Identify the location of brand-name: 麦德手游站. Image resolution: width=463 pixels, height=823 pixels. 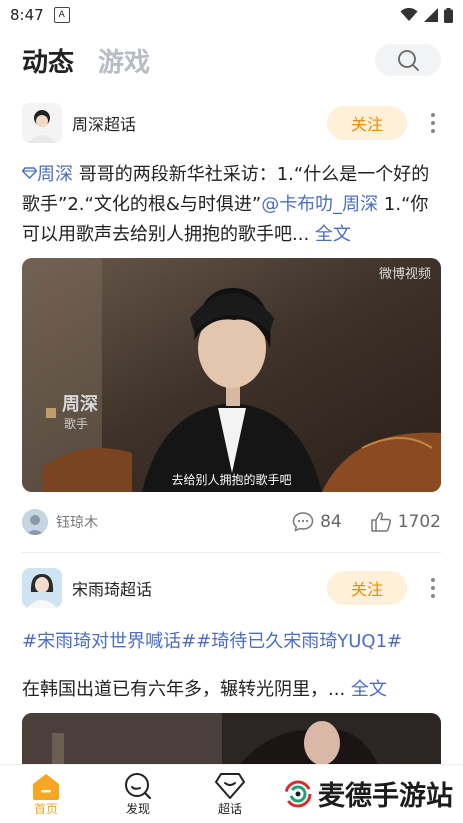
(385, 796).